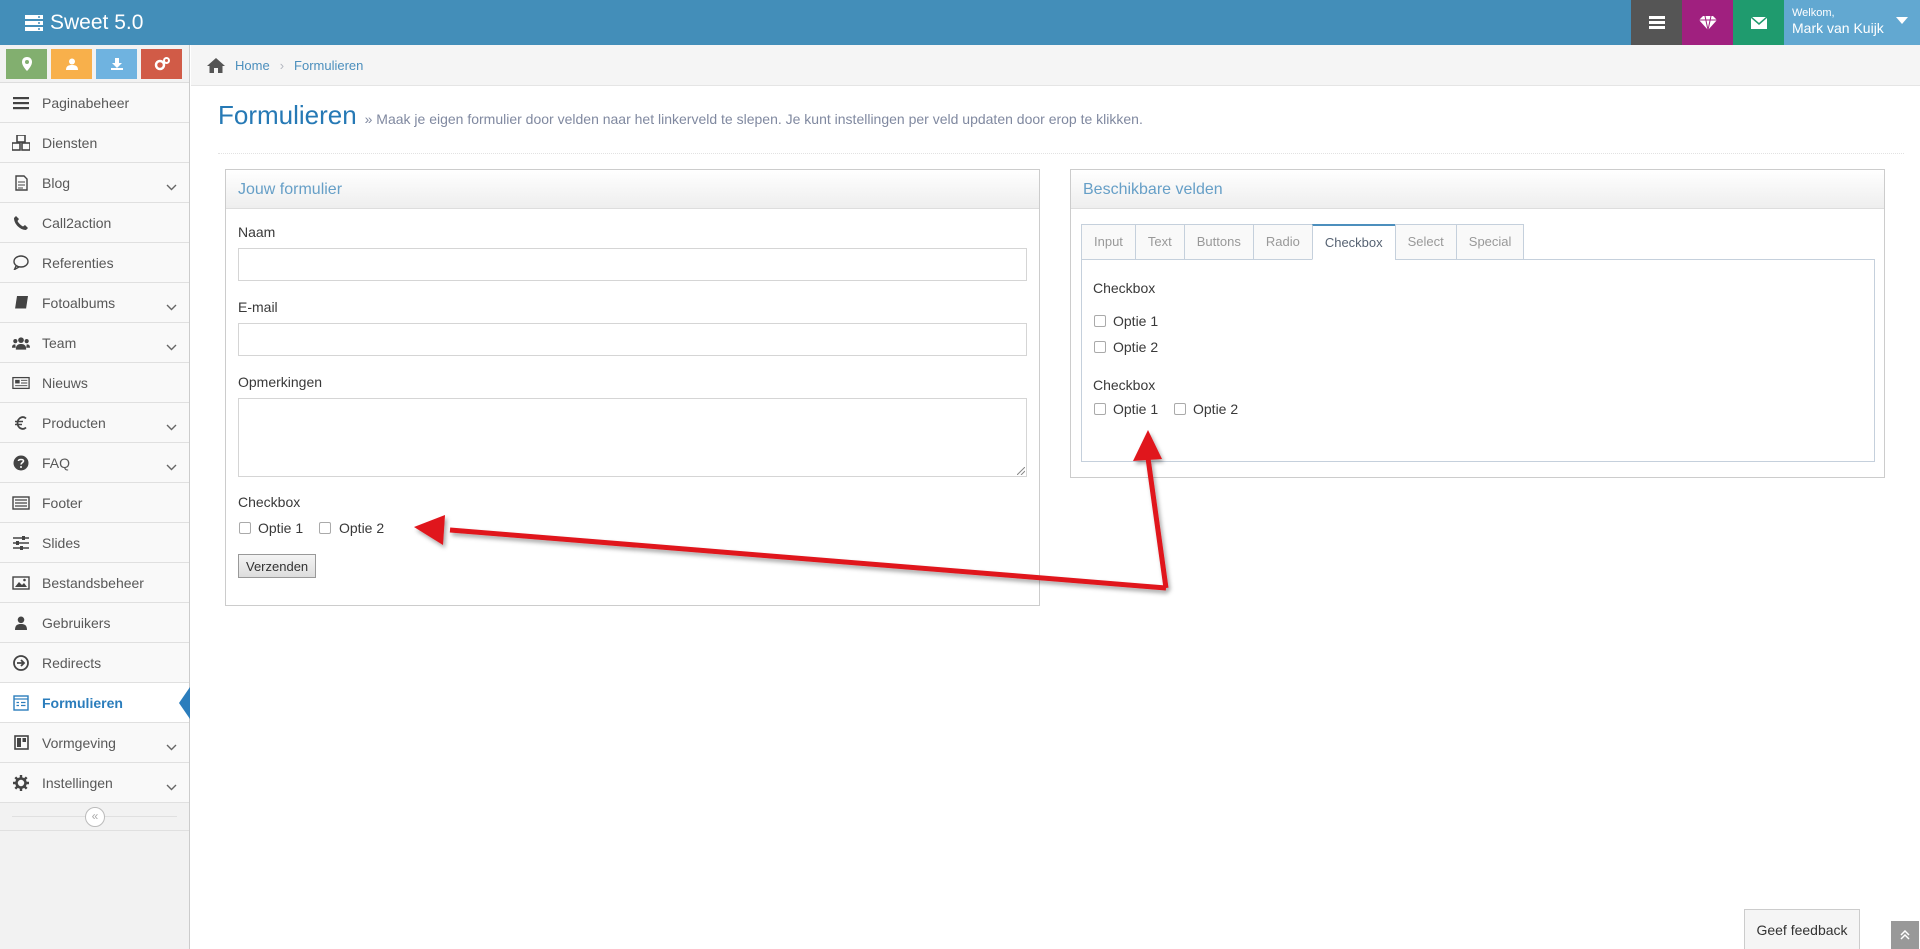  I want to click on brand: Sweet 5.0, so click(83, 22).